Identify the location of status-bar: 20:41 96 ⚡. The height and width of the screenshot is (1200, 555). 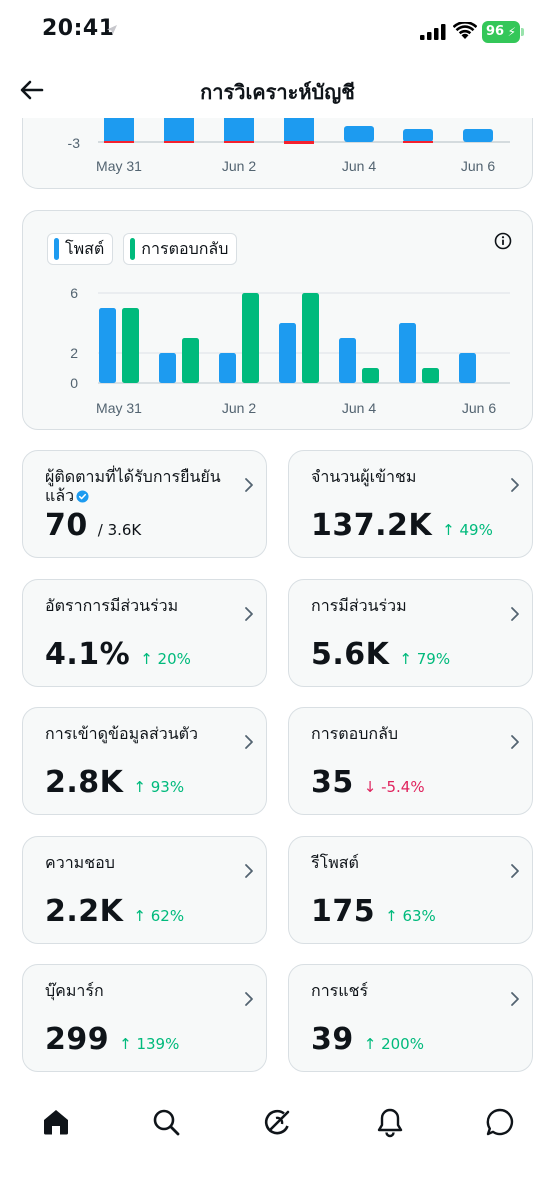
(277, 31).